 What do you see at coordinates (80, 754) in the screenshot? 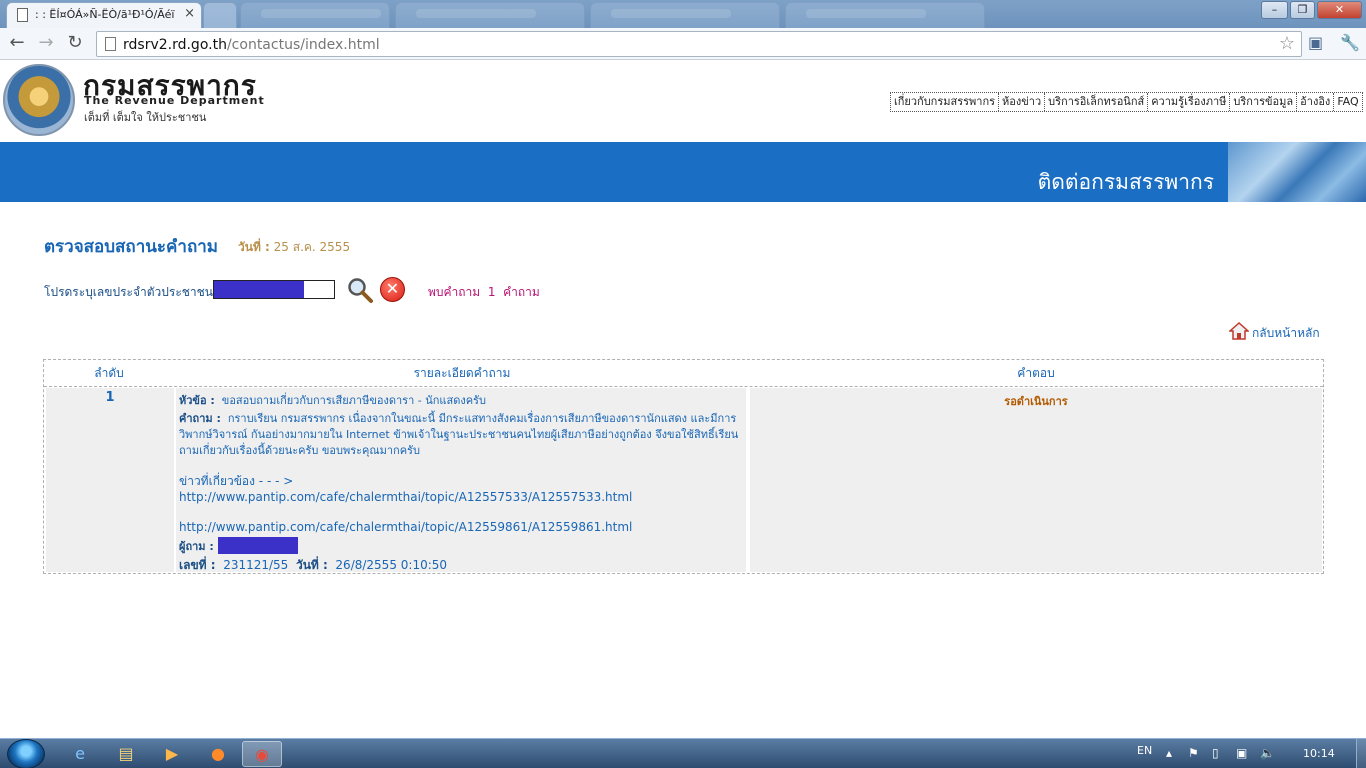
I see `internet-explorer-icon: e` at bounding box center [80, 754].